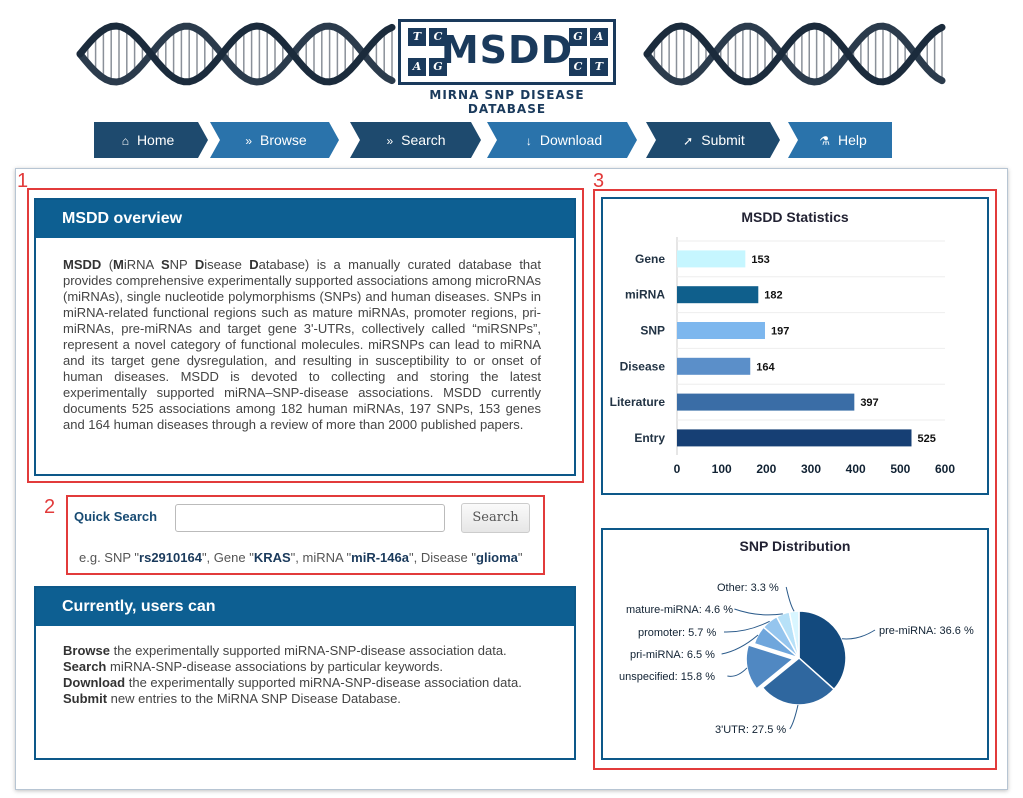 The width and height of the screenshot is (1023, 798). I want to click on x-tick-label: 500, so click(900, 469).